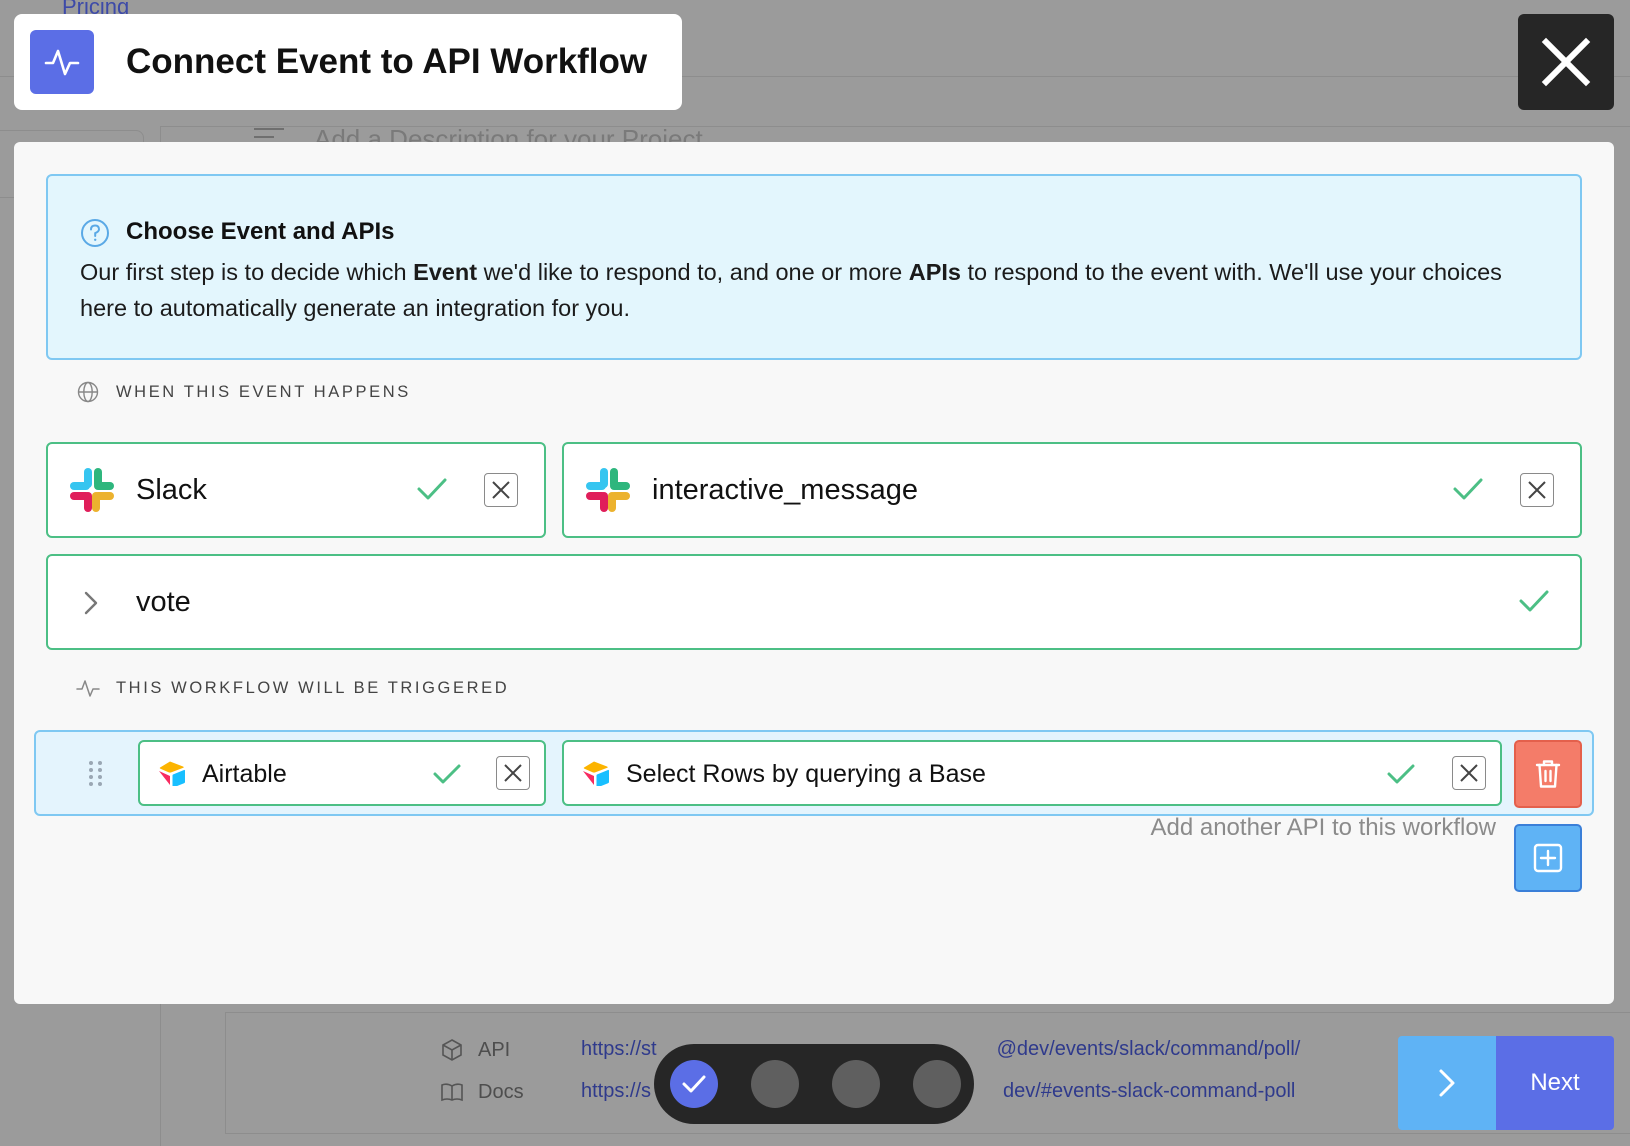  Describe the element at coordinates (260, 231) in the screenshot. I see `info-title: Choose Event and APIs` at that location.